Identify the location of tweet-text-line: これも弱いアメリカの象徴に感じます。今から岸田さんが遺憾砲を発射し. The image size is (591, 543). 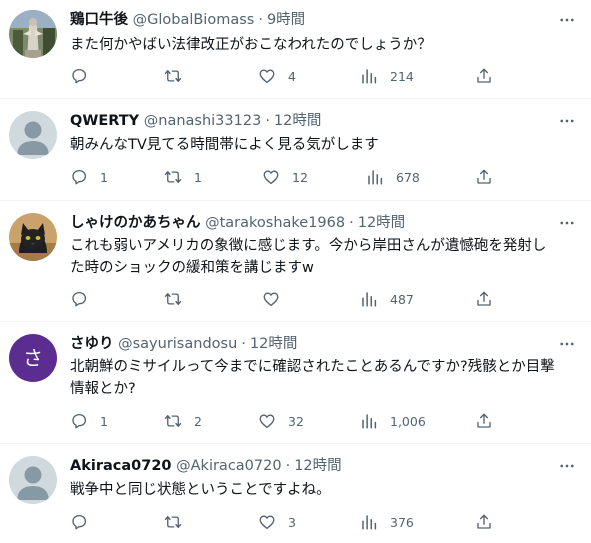
(308, 246).